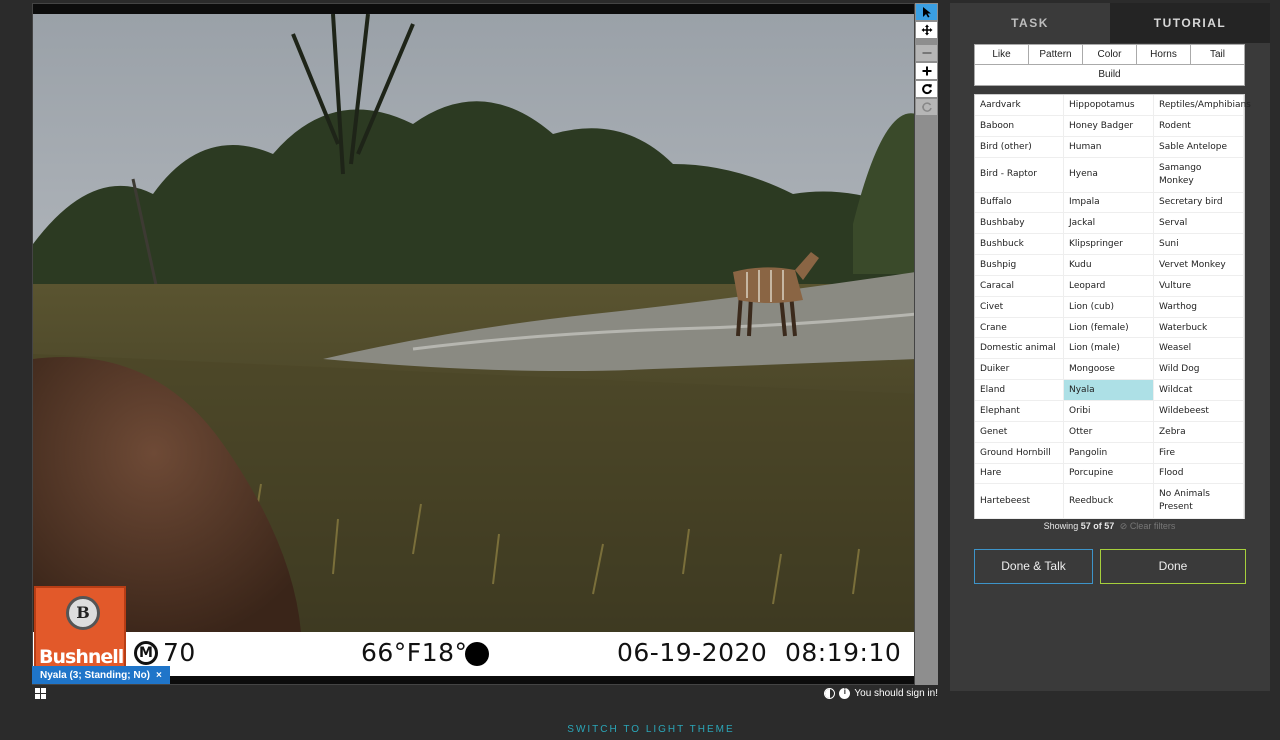 The height and width of the screenshot is (740, 1280). I want to click on choice-mongoose: Mongoose, so click(1109, 370).